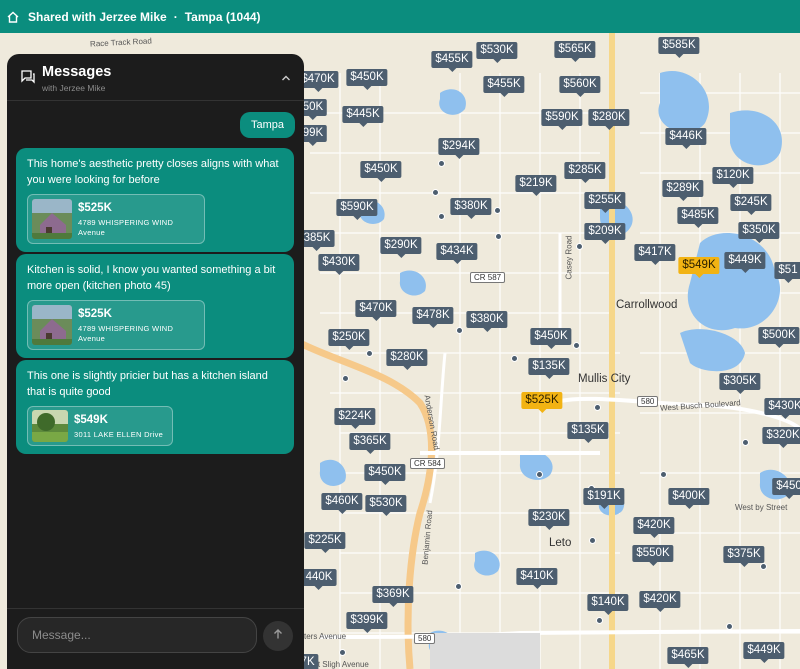 The image size is (800, 669). Describe the element at coordinates (733, 177) in the screenshot. I see `price-pin: $120K` at that location.